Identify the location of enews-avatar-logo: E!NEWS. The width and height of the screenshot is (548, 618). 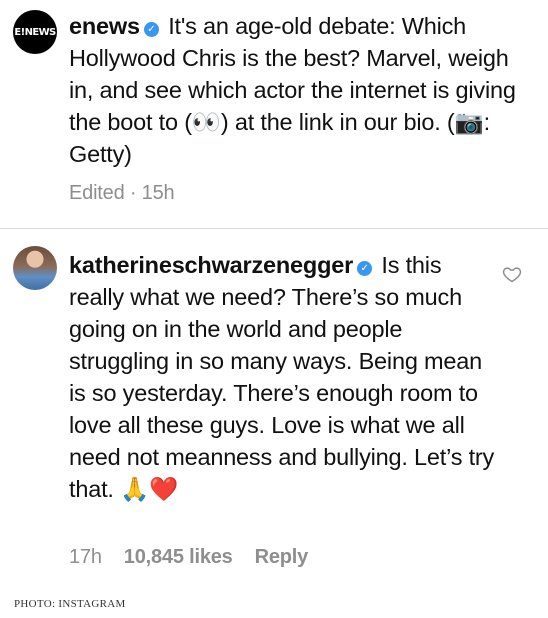
(35, 32).